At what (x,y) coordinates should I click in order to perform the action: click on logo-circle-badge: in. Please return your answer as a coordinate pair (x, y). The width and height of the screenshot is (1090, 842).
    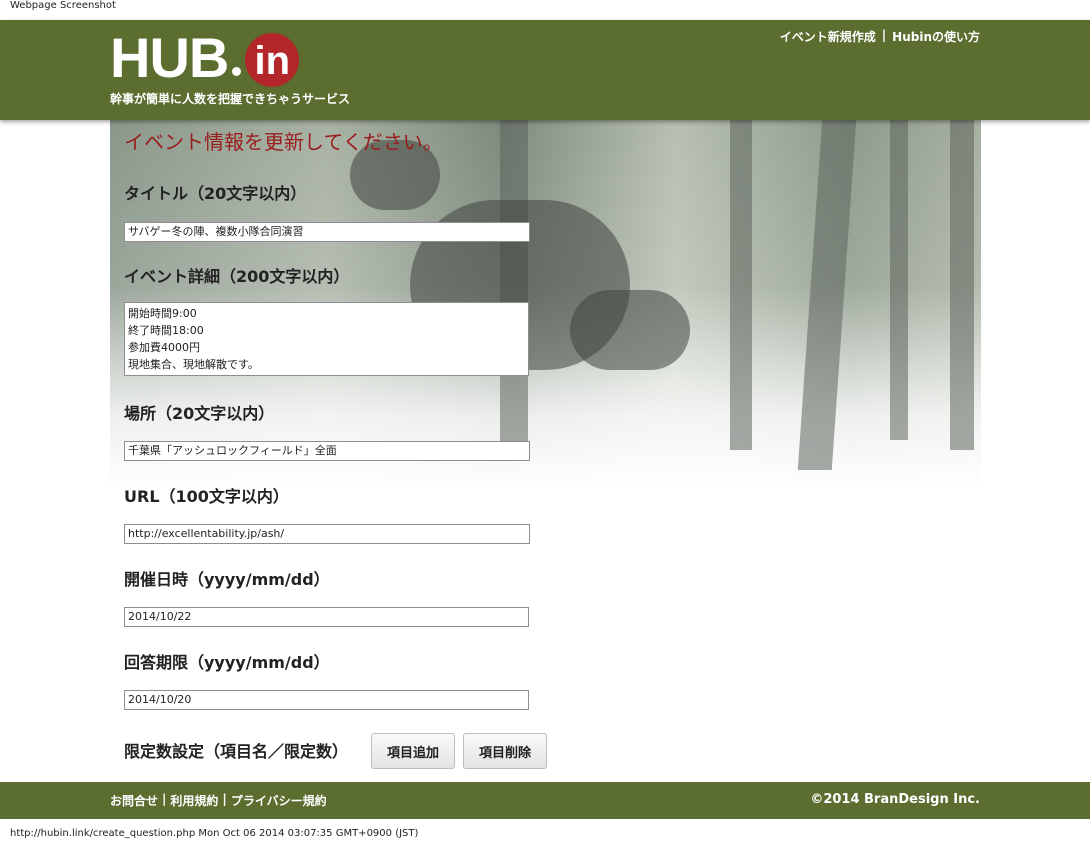
    Looking at the image, I should click on (272, 60).